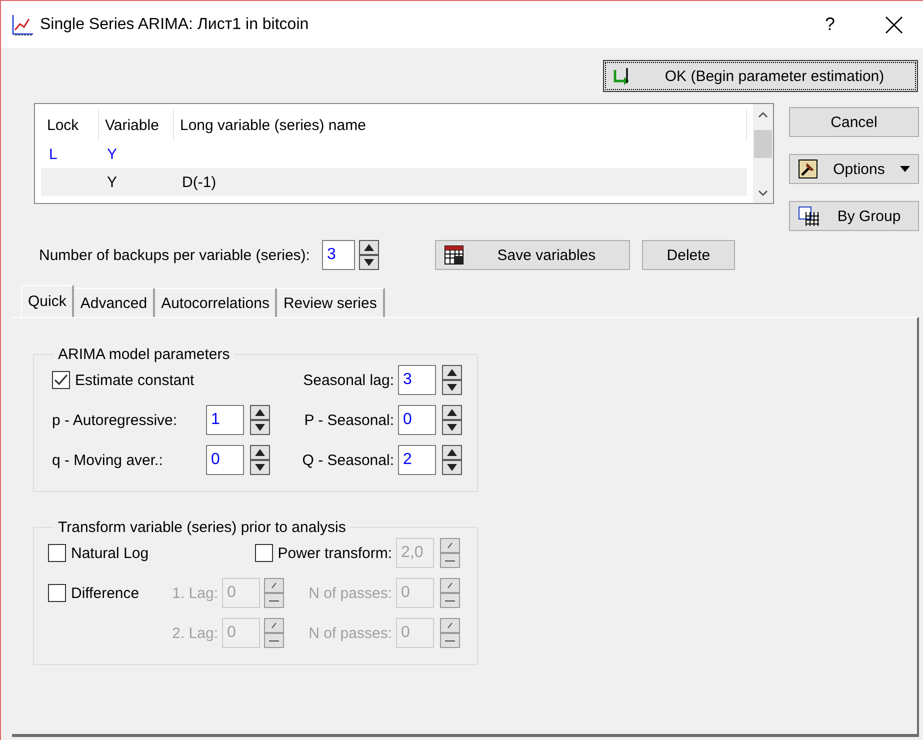 The height and width of the screenshot is (740, 923). Describe the element at coordinates (809, 216) in the screenshot. I see `grid-icon` at that location.